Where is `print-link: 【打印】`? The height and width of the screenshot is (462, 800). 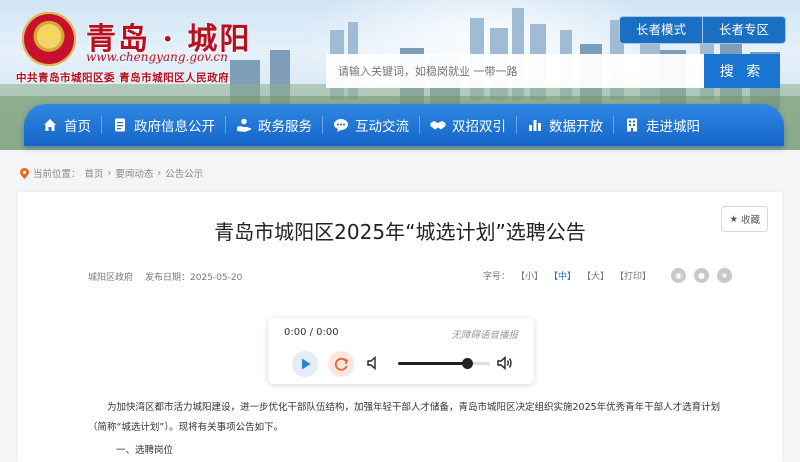
print-link: 【打印】 is located at coordinates (633, 275).